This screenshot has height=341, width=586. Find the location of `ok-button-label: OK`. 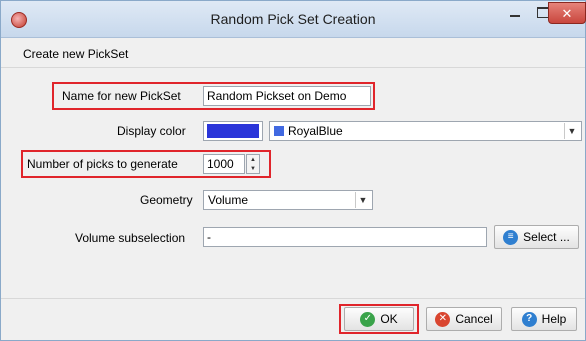

ok-button-label: OK is located at coordinates (389, 319).